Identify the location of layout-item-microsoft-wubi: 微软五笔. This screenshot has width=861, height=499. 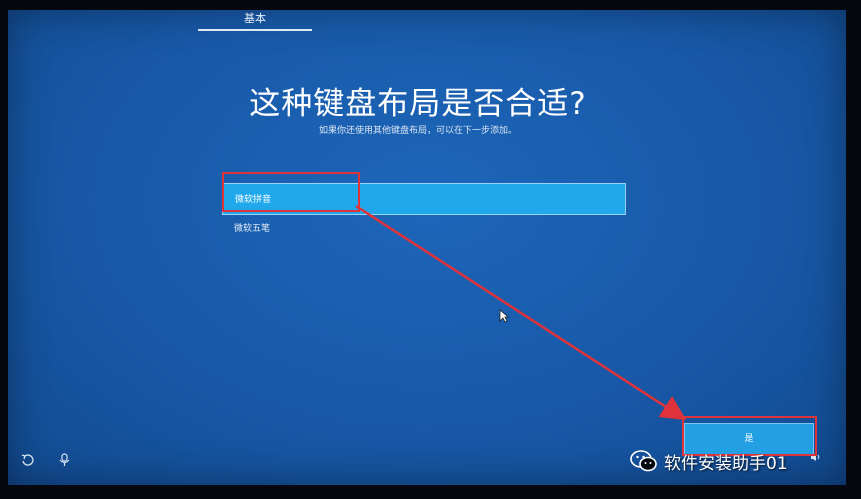
(424, 229).